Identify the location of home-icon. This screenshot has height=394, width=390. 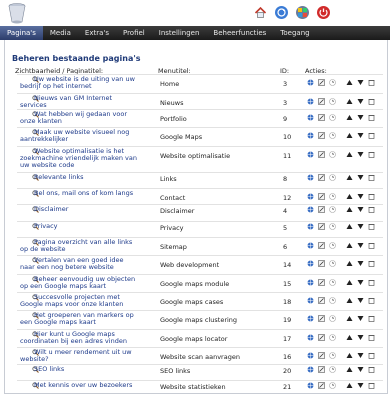
(260, 12).